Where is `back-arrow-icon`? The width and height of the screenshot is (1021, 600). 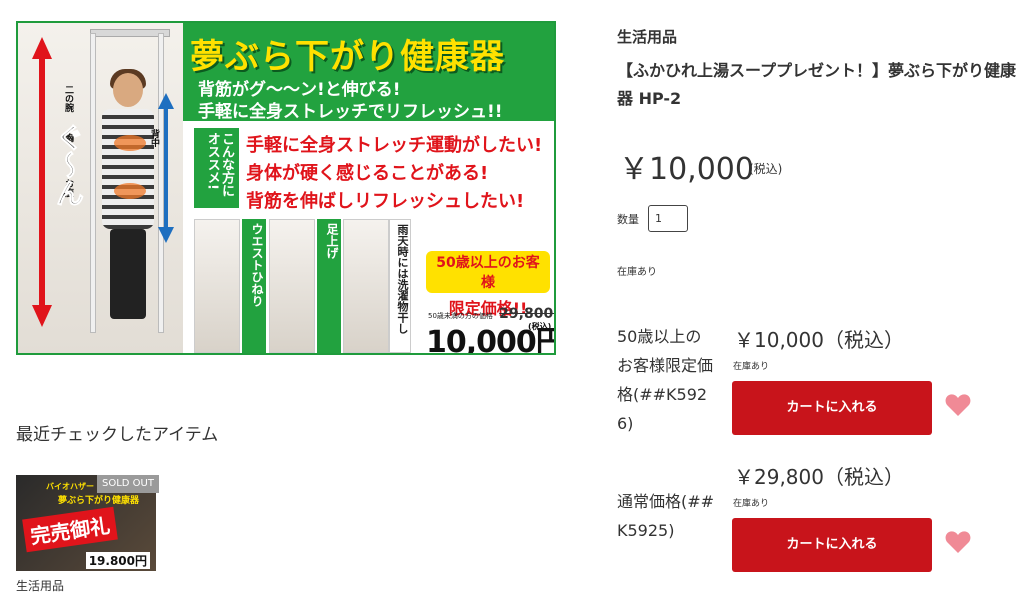 back-arrow-icon is located at coordinates (166, 168).